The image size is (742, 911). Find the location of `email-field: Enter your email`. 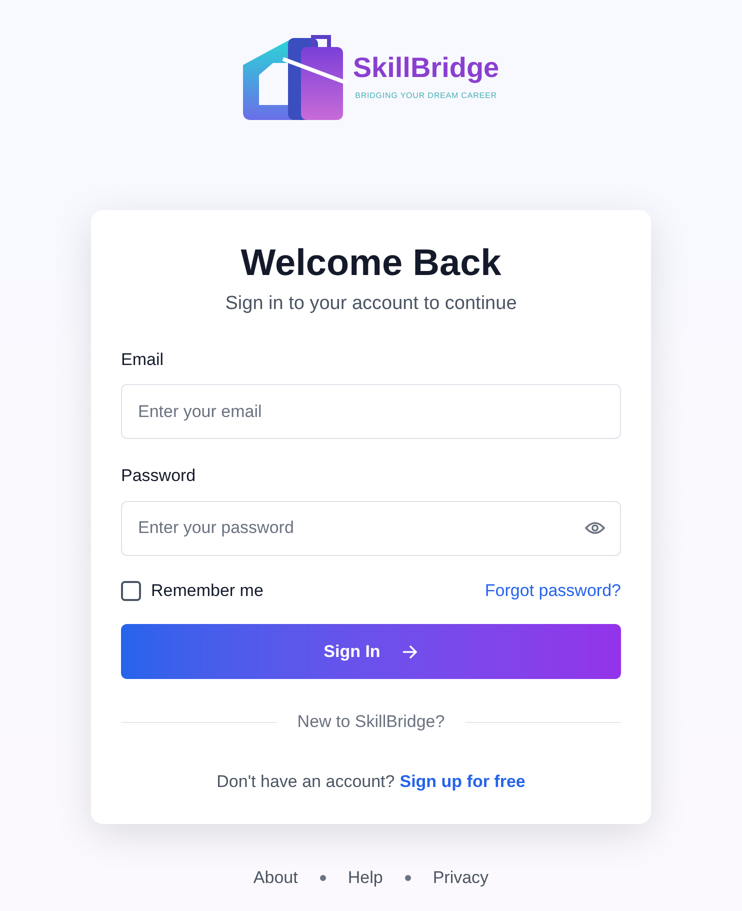

email-field: Enter your email is located at coordinates (371, 412).